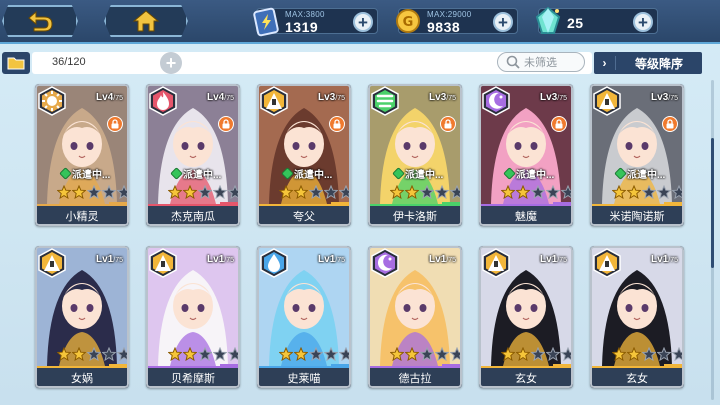 This screenshot has height=405, width=720. What do you see at coordinates (503, 22) in the screenshot?
I see `add-gold-button: +` at bounding box center [503, 22].